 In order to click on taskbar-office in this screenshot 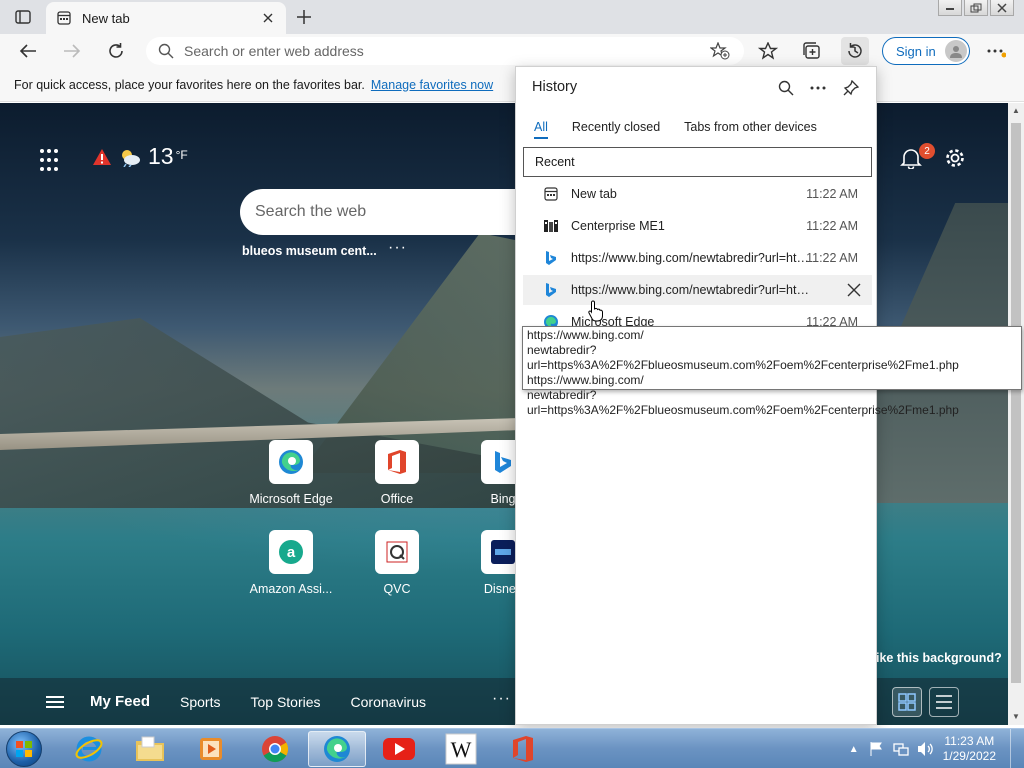, I will do `click(523, 749)`.